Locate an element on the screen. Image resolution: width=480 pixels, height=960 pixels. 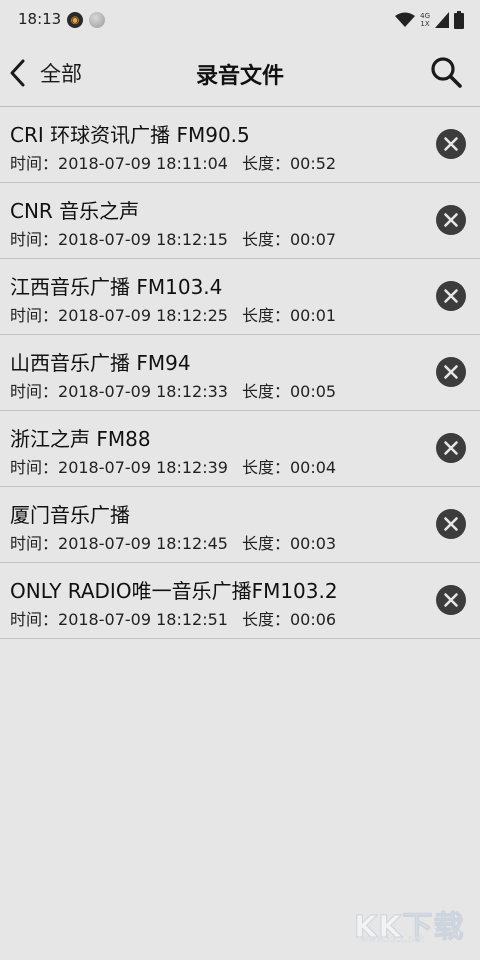
recording-item: 厦门音乐广播 时间：2018-07-09 18:12:45 长度：00:03 is located at coordinates (240, 525).